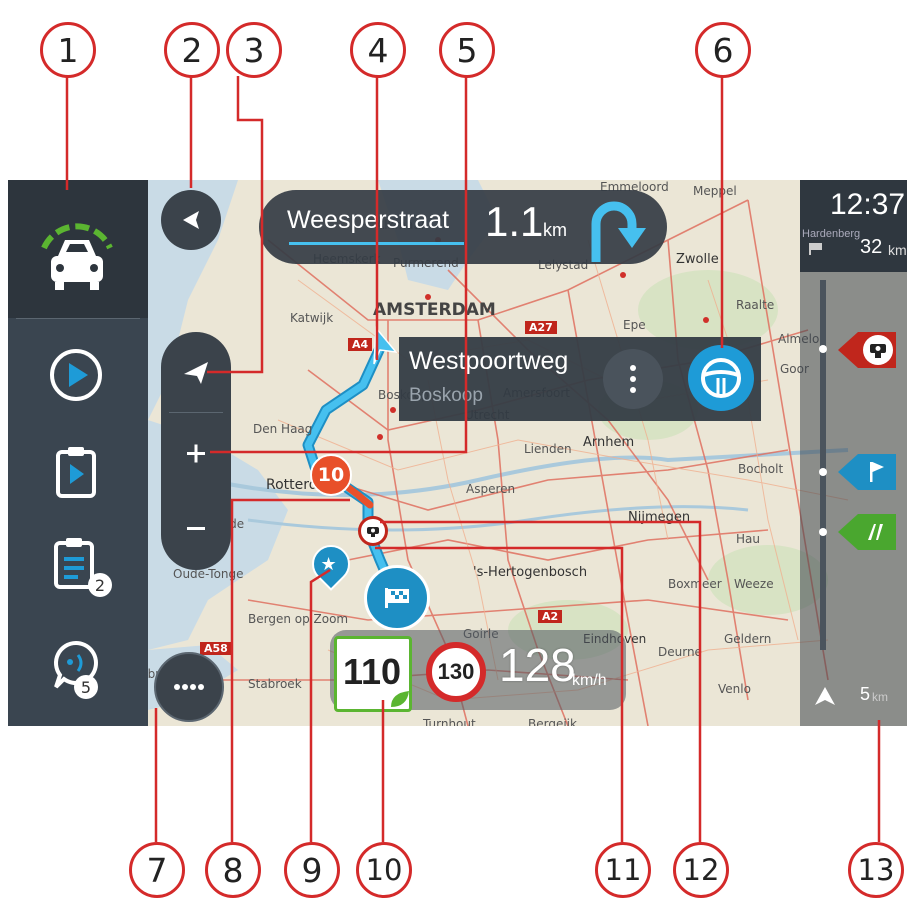 The image size is (907, 902). What do you see at coordinates (196, 531) in the screenshot?
I see `zoom-out-button` at bounding box center [196, 531].